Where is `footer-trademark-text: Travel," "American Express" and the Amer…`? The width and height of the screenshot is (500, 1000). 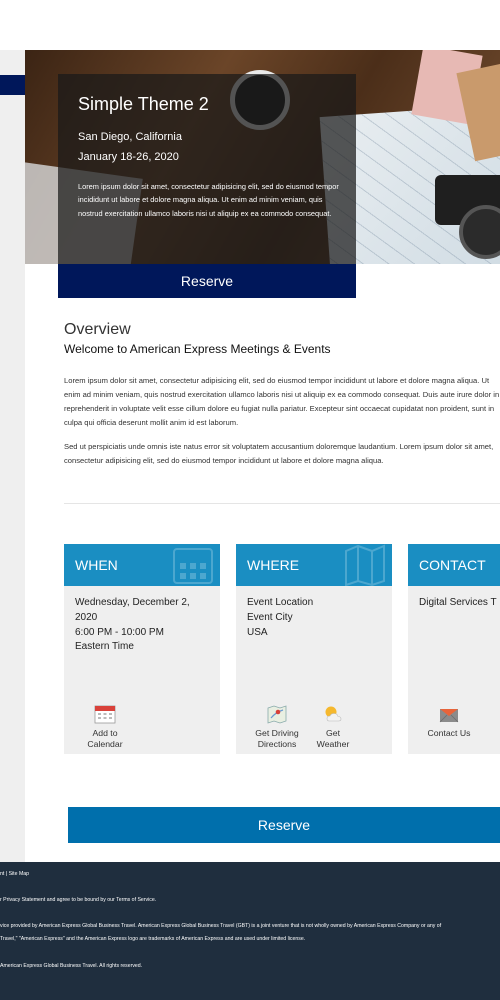 footer-trademark-text: Travel," "American Express" and the Amer… is located at coordinates (153, 939).